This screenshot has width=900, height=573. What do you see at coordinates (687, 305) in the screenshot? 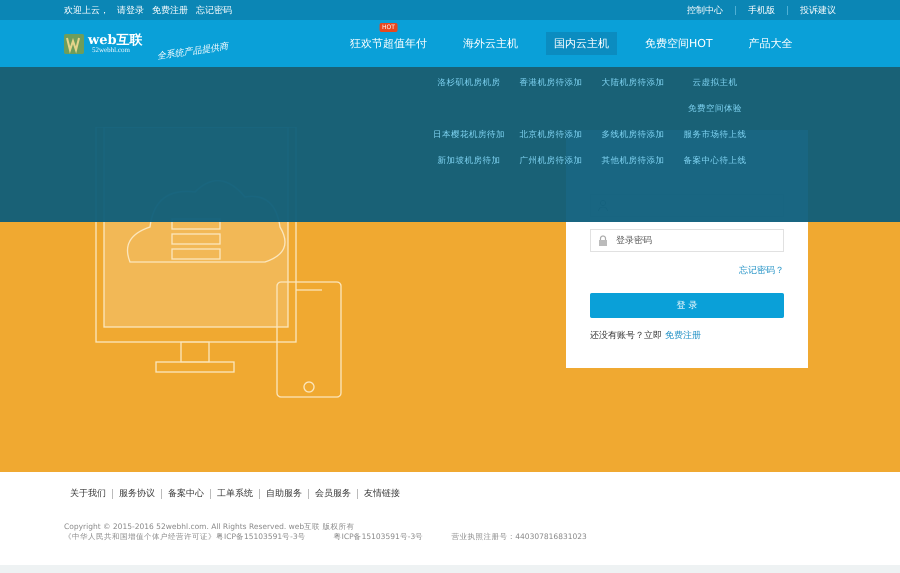
I see `login-button: 登 录` at bounding box center [687, 305].